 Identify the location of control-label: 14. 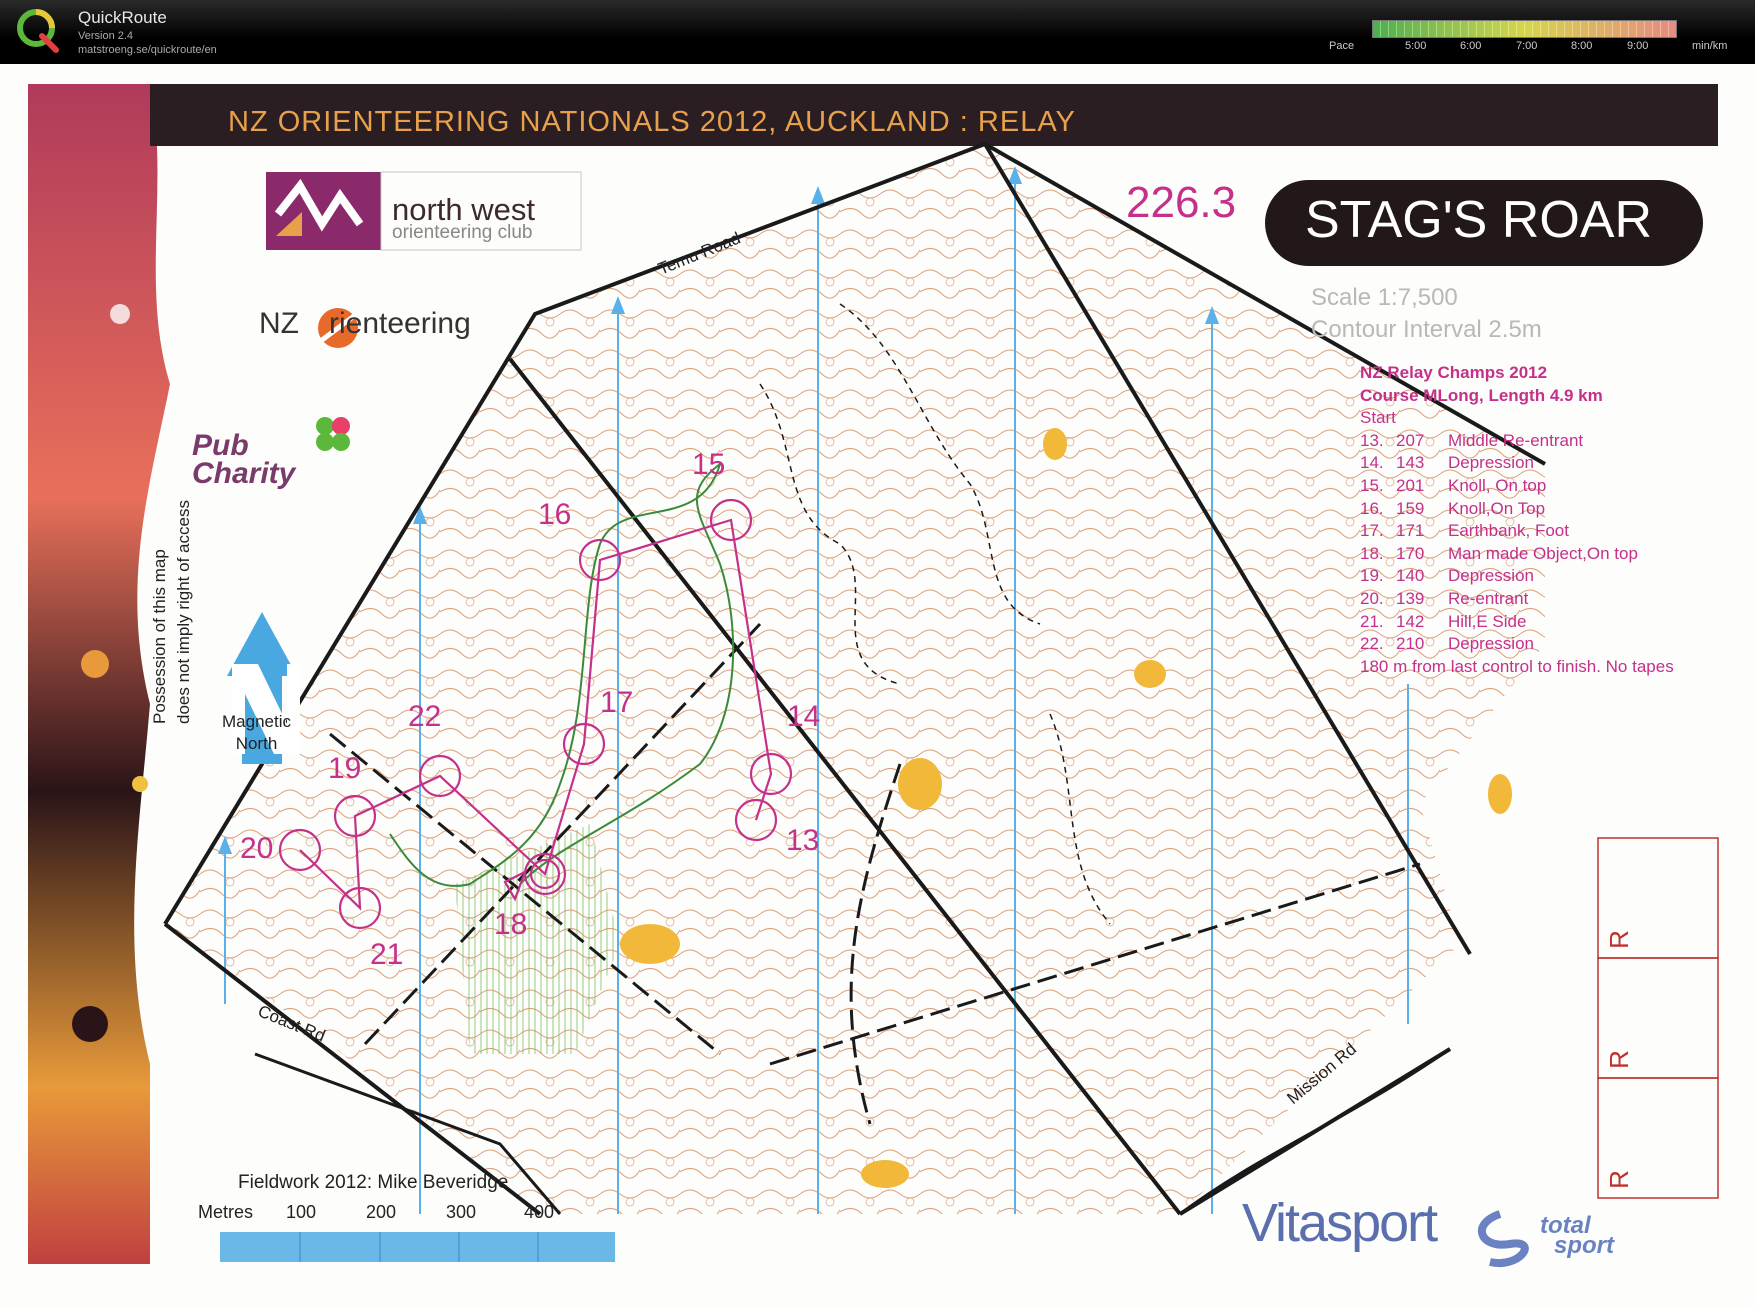
(803, 717).